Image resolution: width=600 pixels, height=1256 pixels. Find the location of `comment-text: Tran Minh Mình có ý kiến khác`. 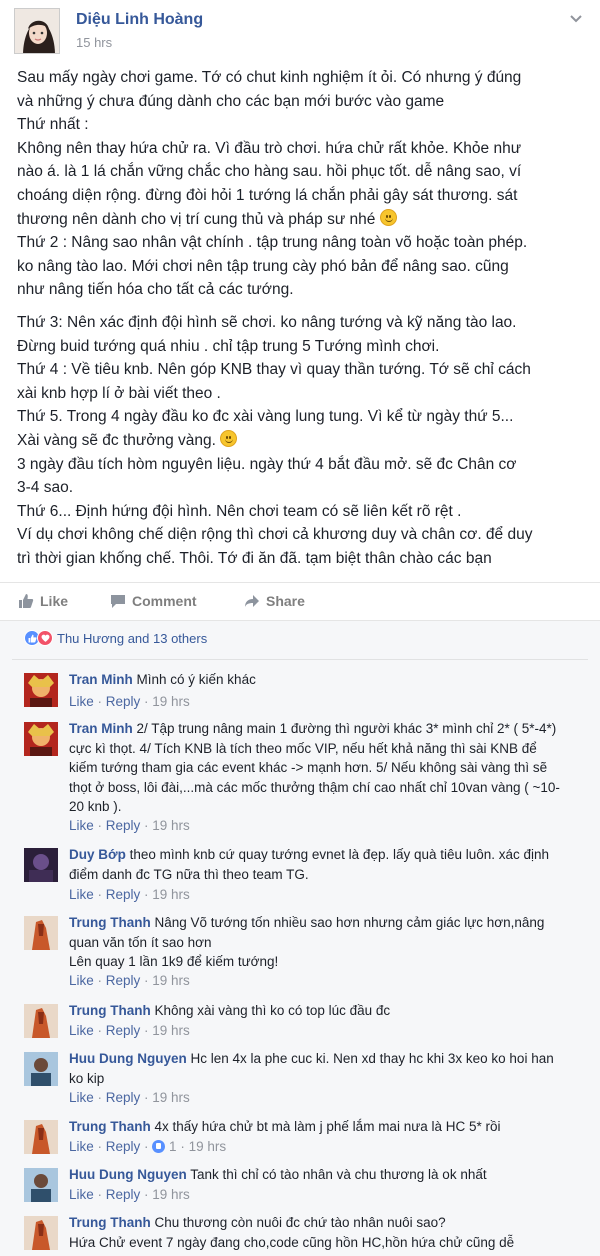

comment-text: Tran Minh Mình có ý kiến khác is located at coordinates (162, 679).